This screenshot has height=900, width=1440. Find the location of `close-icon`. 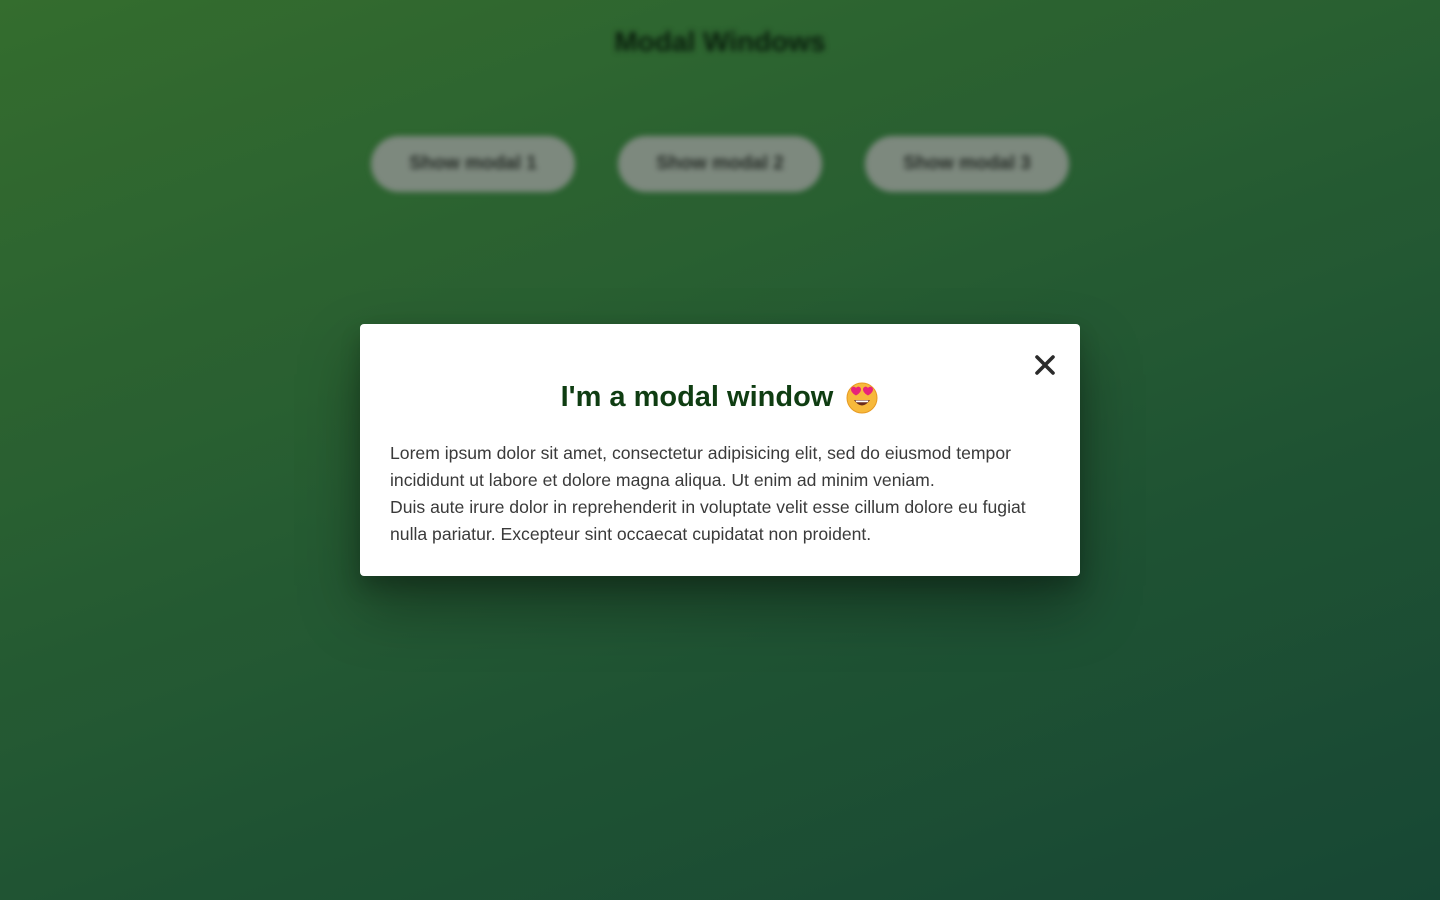

close-icon is located at coordinates (1045, 365).